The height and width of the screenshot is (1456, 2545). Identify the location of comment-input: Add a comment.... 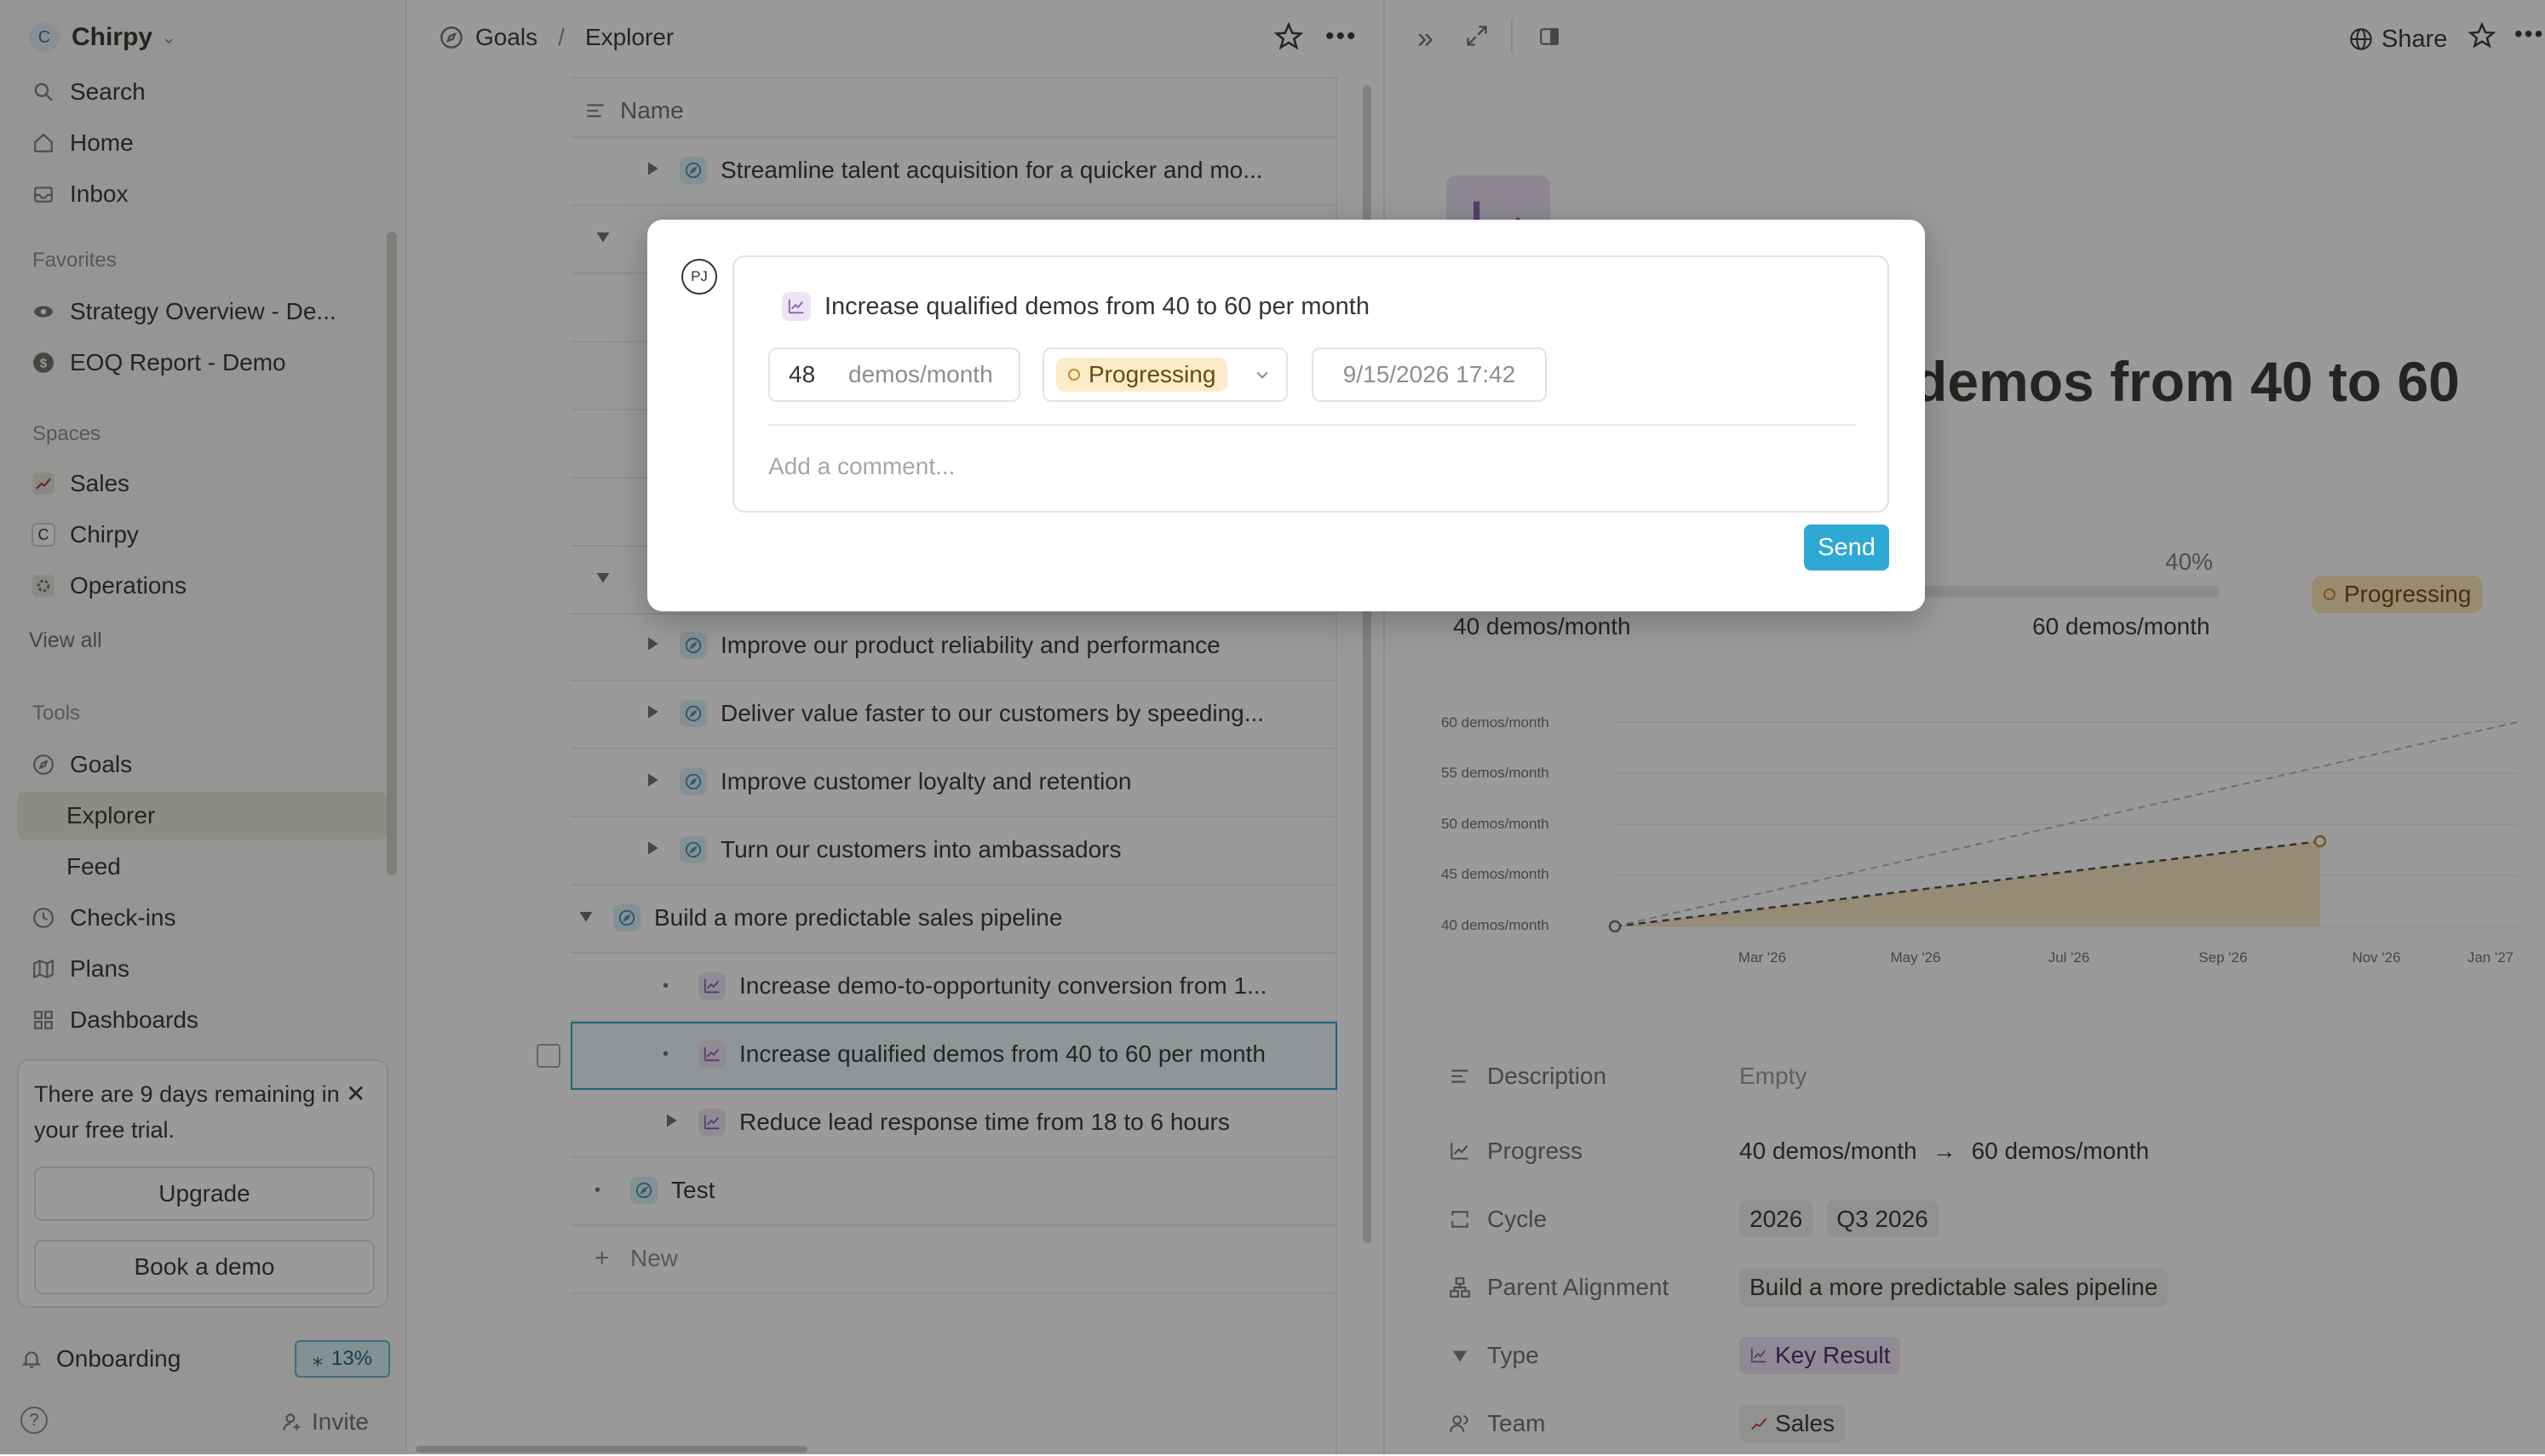
(1311, 467).